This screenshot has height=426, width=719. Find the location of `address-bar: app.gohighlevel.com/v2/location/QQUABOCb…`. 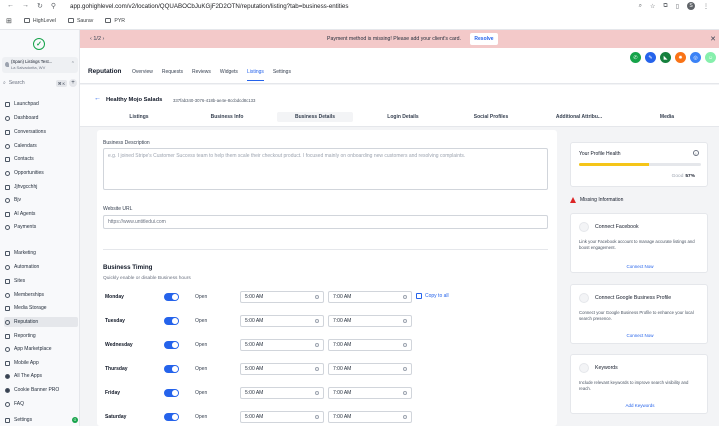

address-bar: app.gohighlevel.com/v2/location/QQUABOCb… is located at coordinates (209, 6).